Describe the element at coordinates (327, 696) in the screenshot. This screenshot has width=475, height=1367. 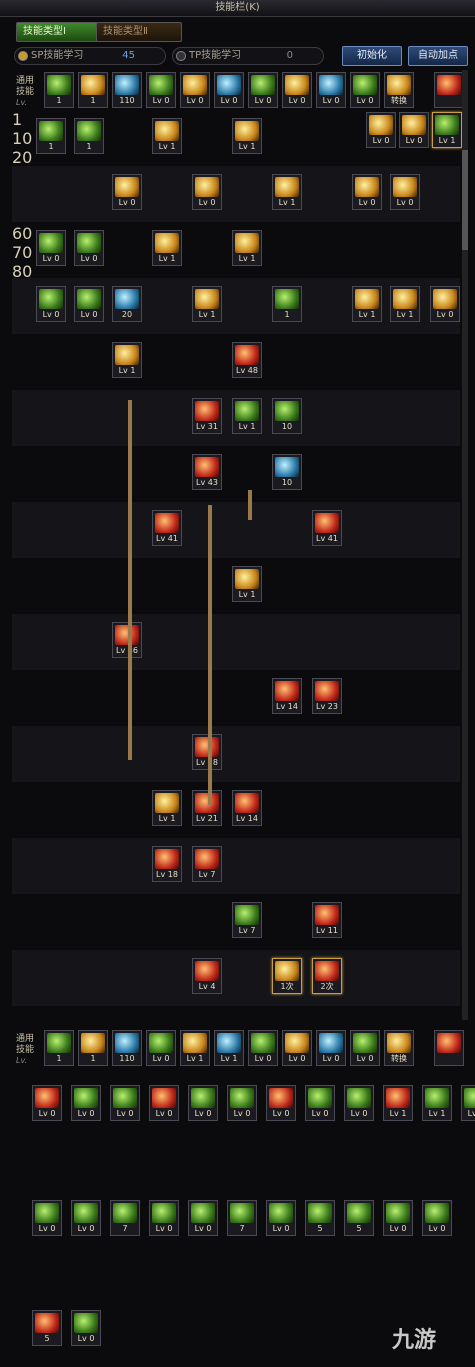
I see `tree-skill-10-1: Lv 23` at that location.